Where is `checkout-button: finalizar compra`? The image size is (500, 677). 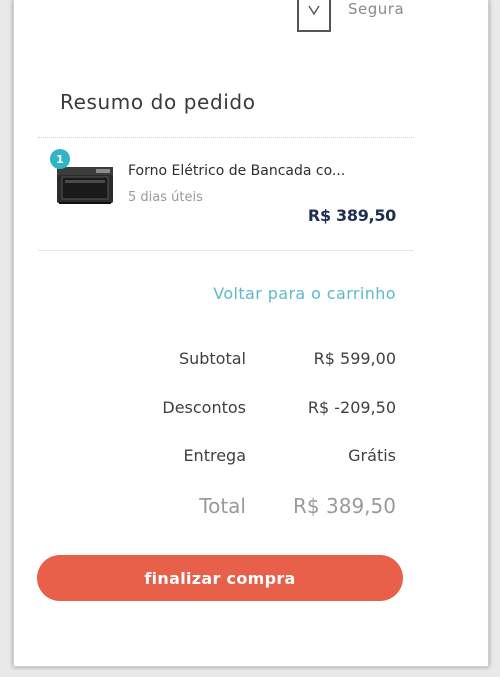 checkout-button: finalizar compra is located at coordinates (220, 578).